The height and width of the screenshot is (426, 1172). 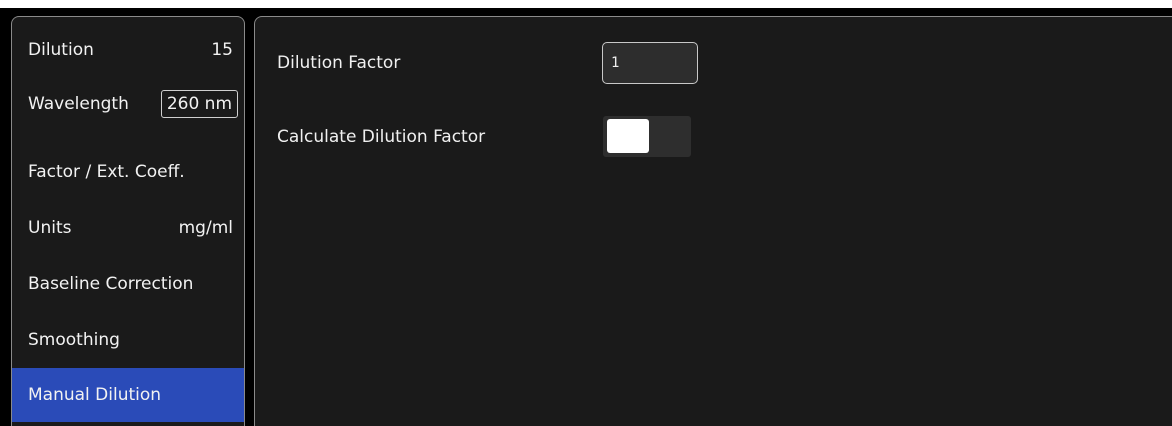 I want to click on wavelength-value-box: 260 nm, so click(x=199, y=104).